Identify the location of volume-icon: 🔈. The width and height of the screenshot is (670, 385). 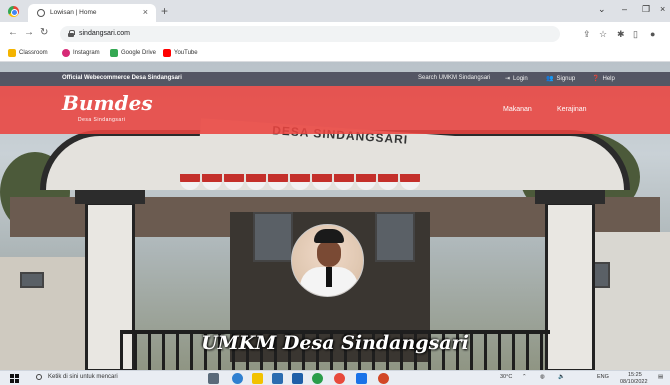
(561, 377).